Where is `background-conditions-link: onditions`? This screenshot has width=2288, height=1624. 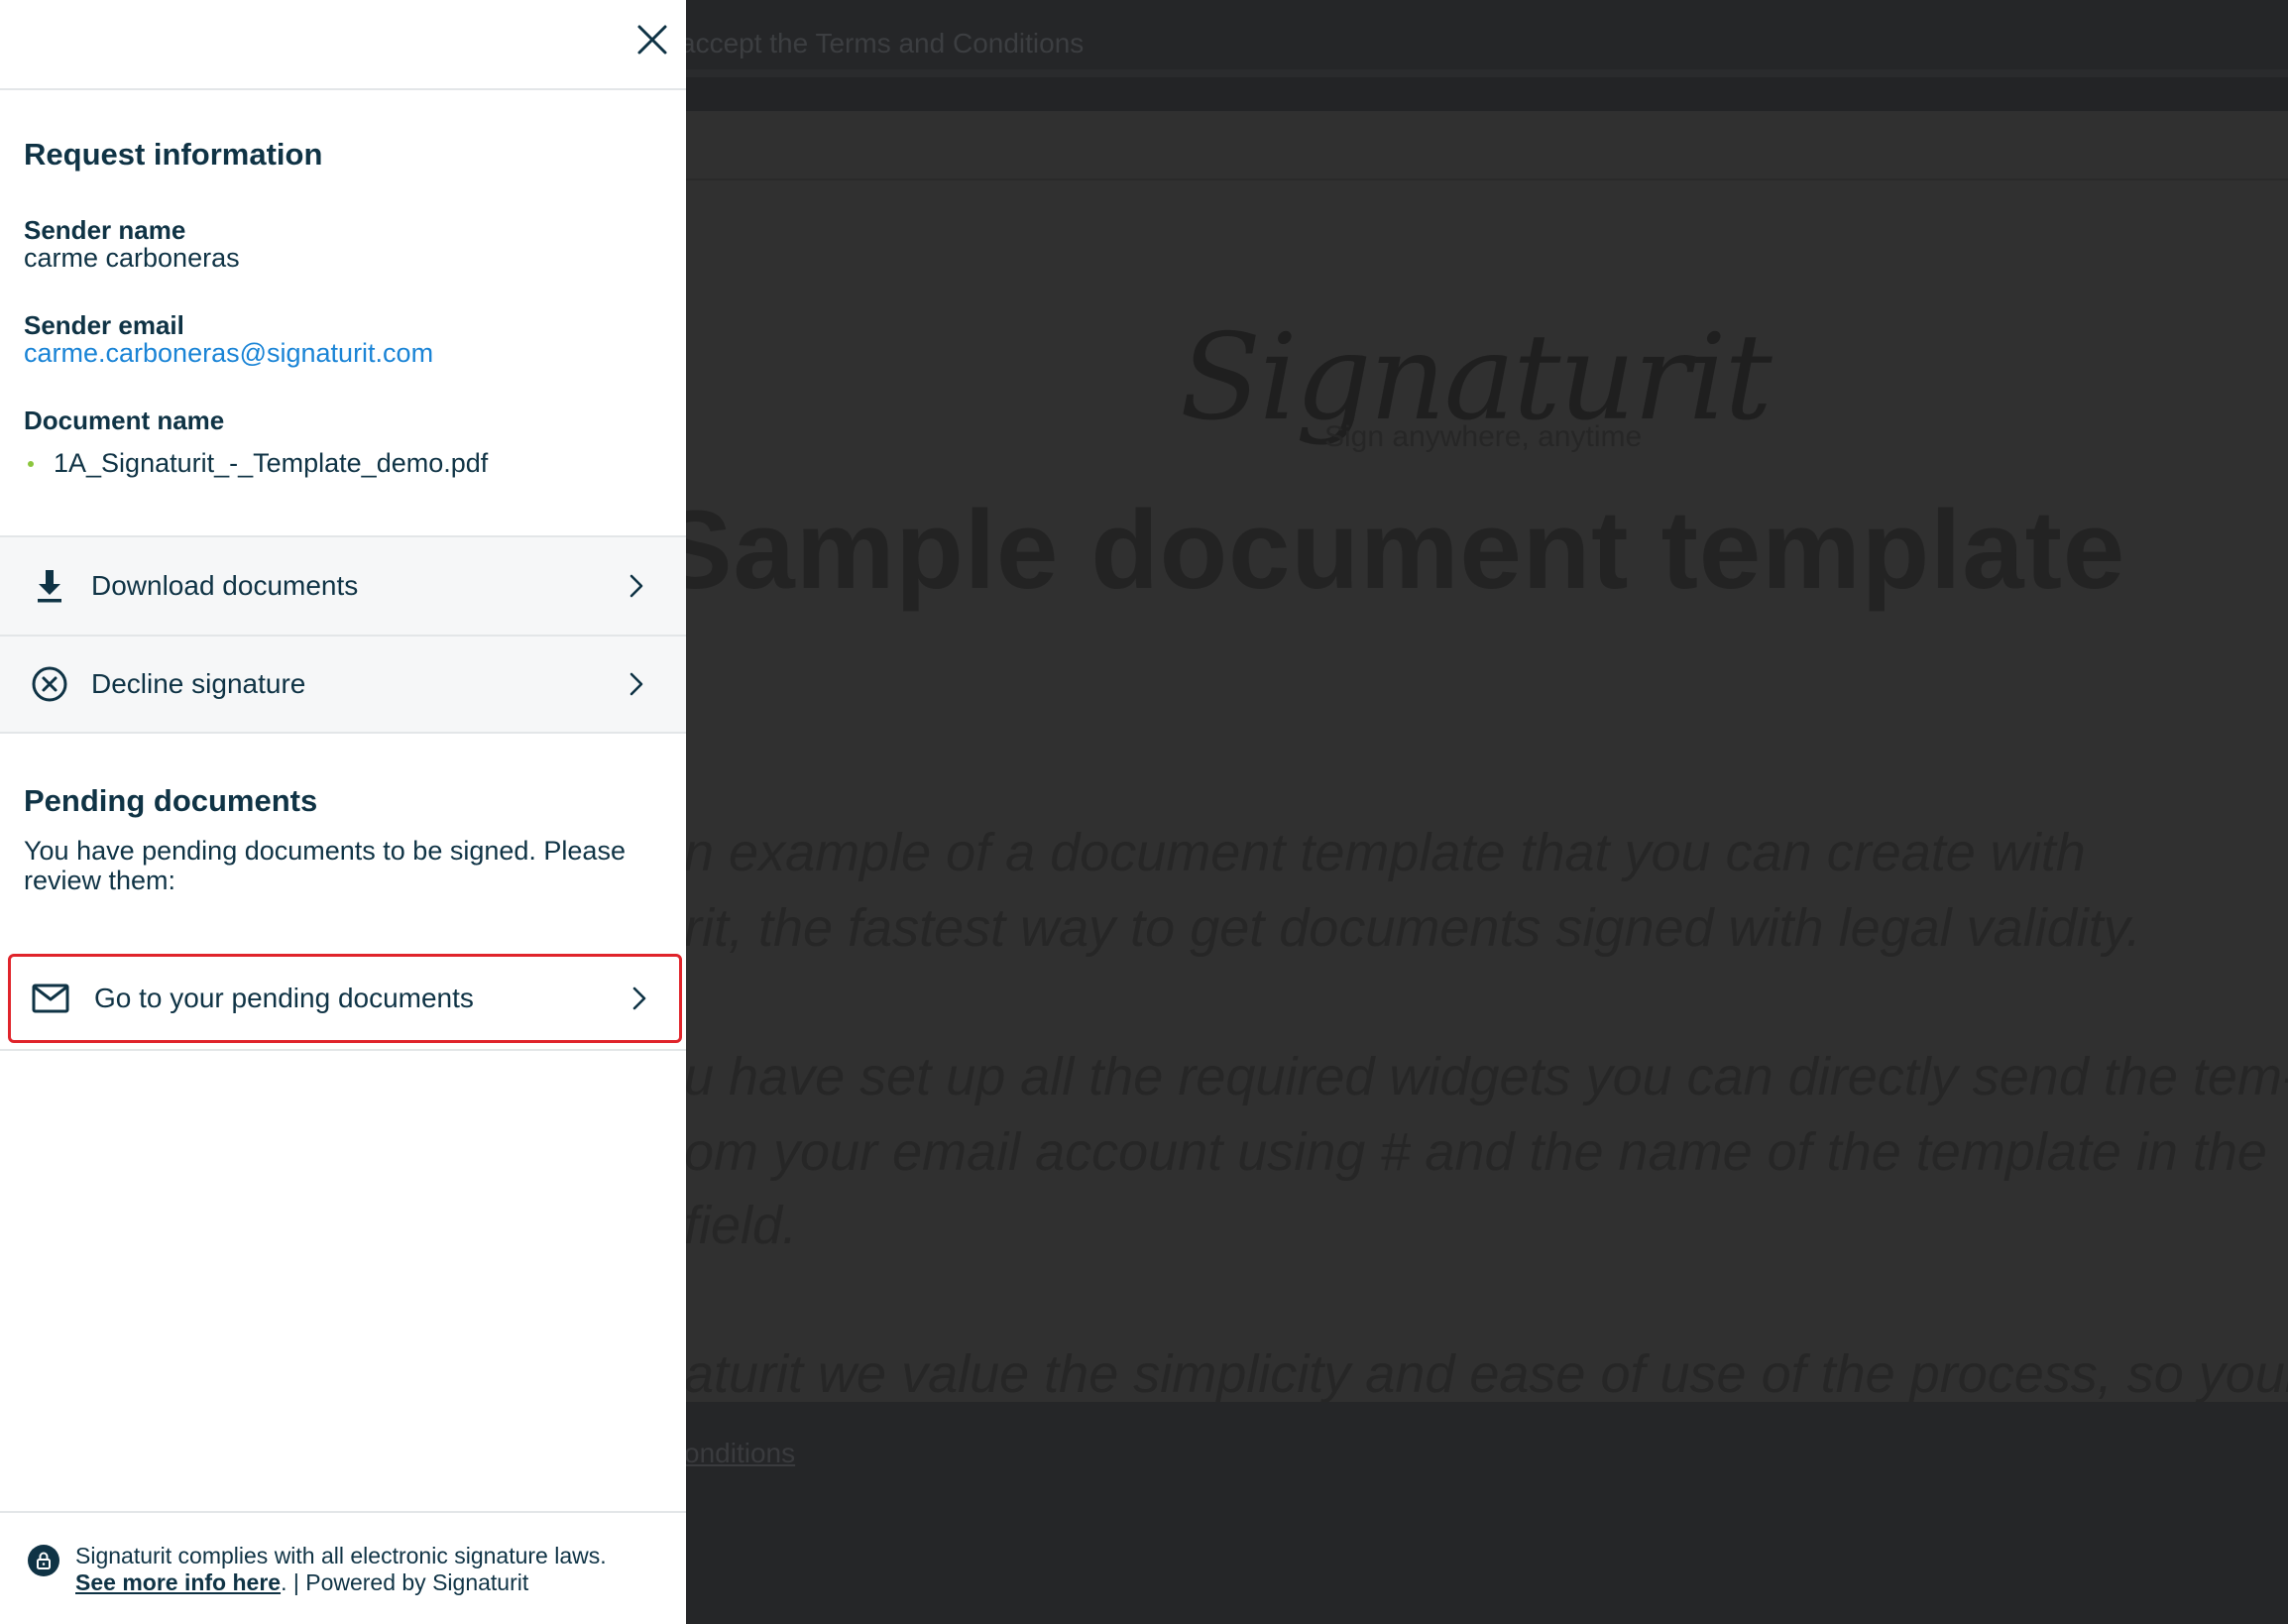
background-conditions-link: onditions is located at coordinates (740, 1453).